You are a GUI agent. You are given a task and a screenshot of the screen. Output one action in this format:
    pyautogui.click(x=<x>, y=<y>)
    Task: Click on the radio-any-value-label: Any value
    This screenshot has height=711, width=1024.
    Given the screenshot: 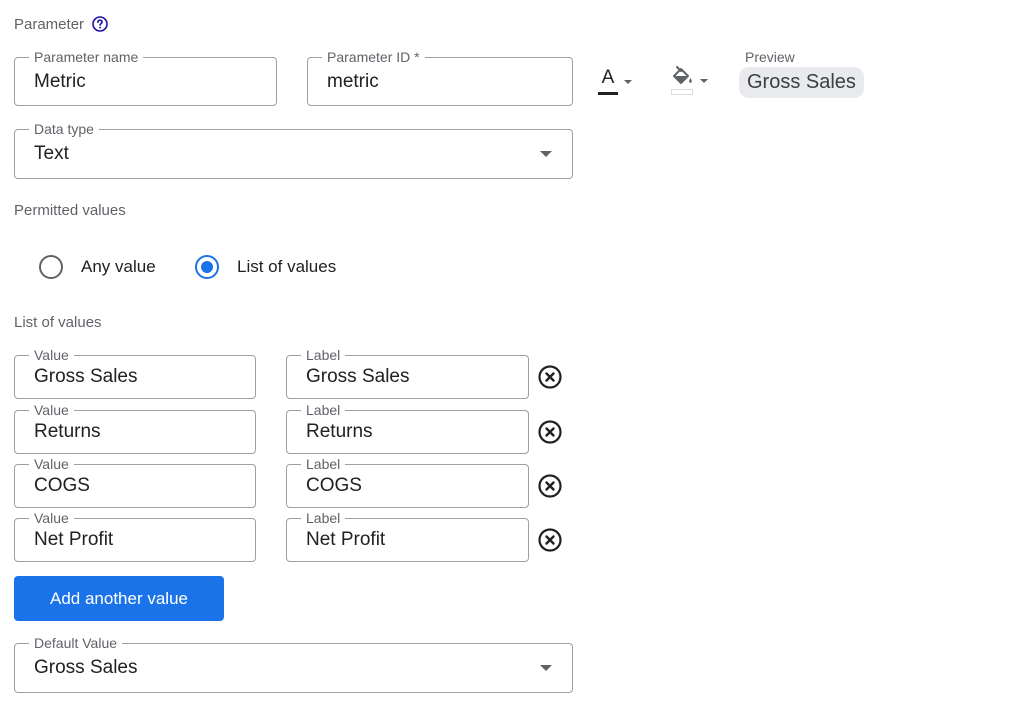 What is the action you would take?
    pyautogui.click(x=118, y=266)
    